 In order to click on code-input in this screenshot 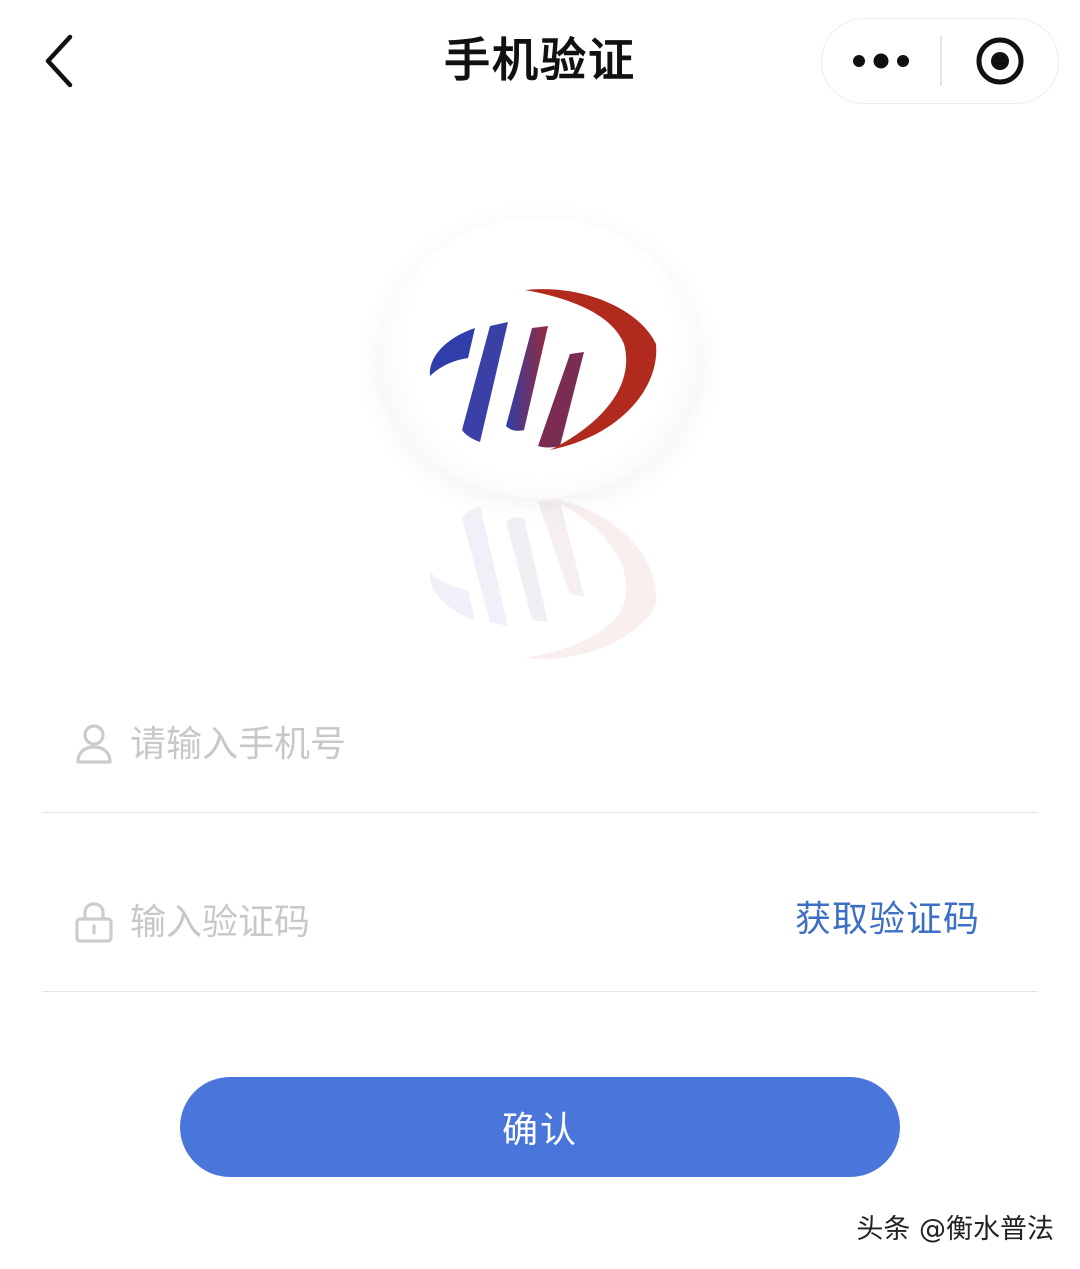, I will do `click(410, 922)`.